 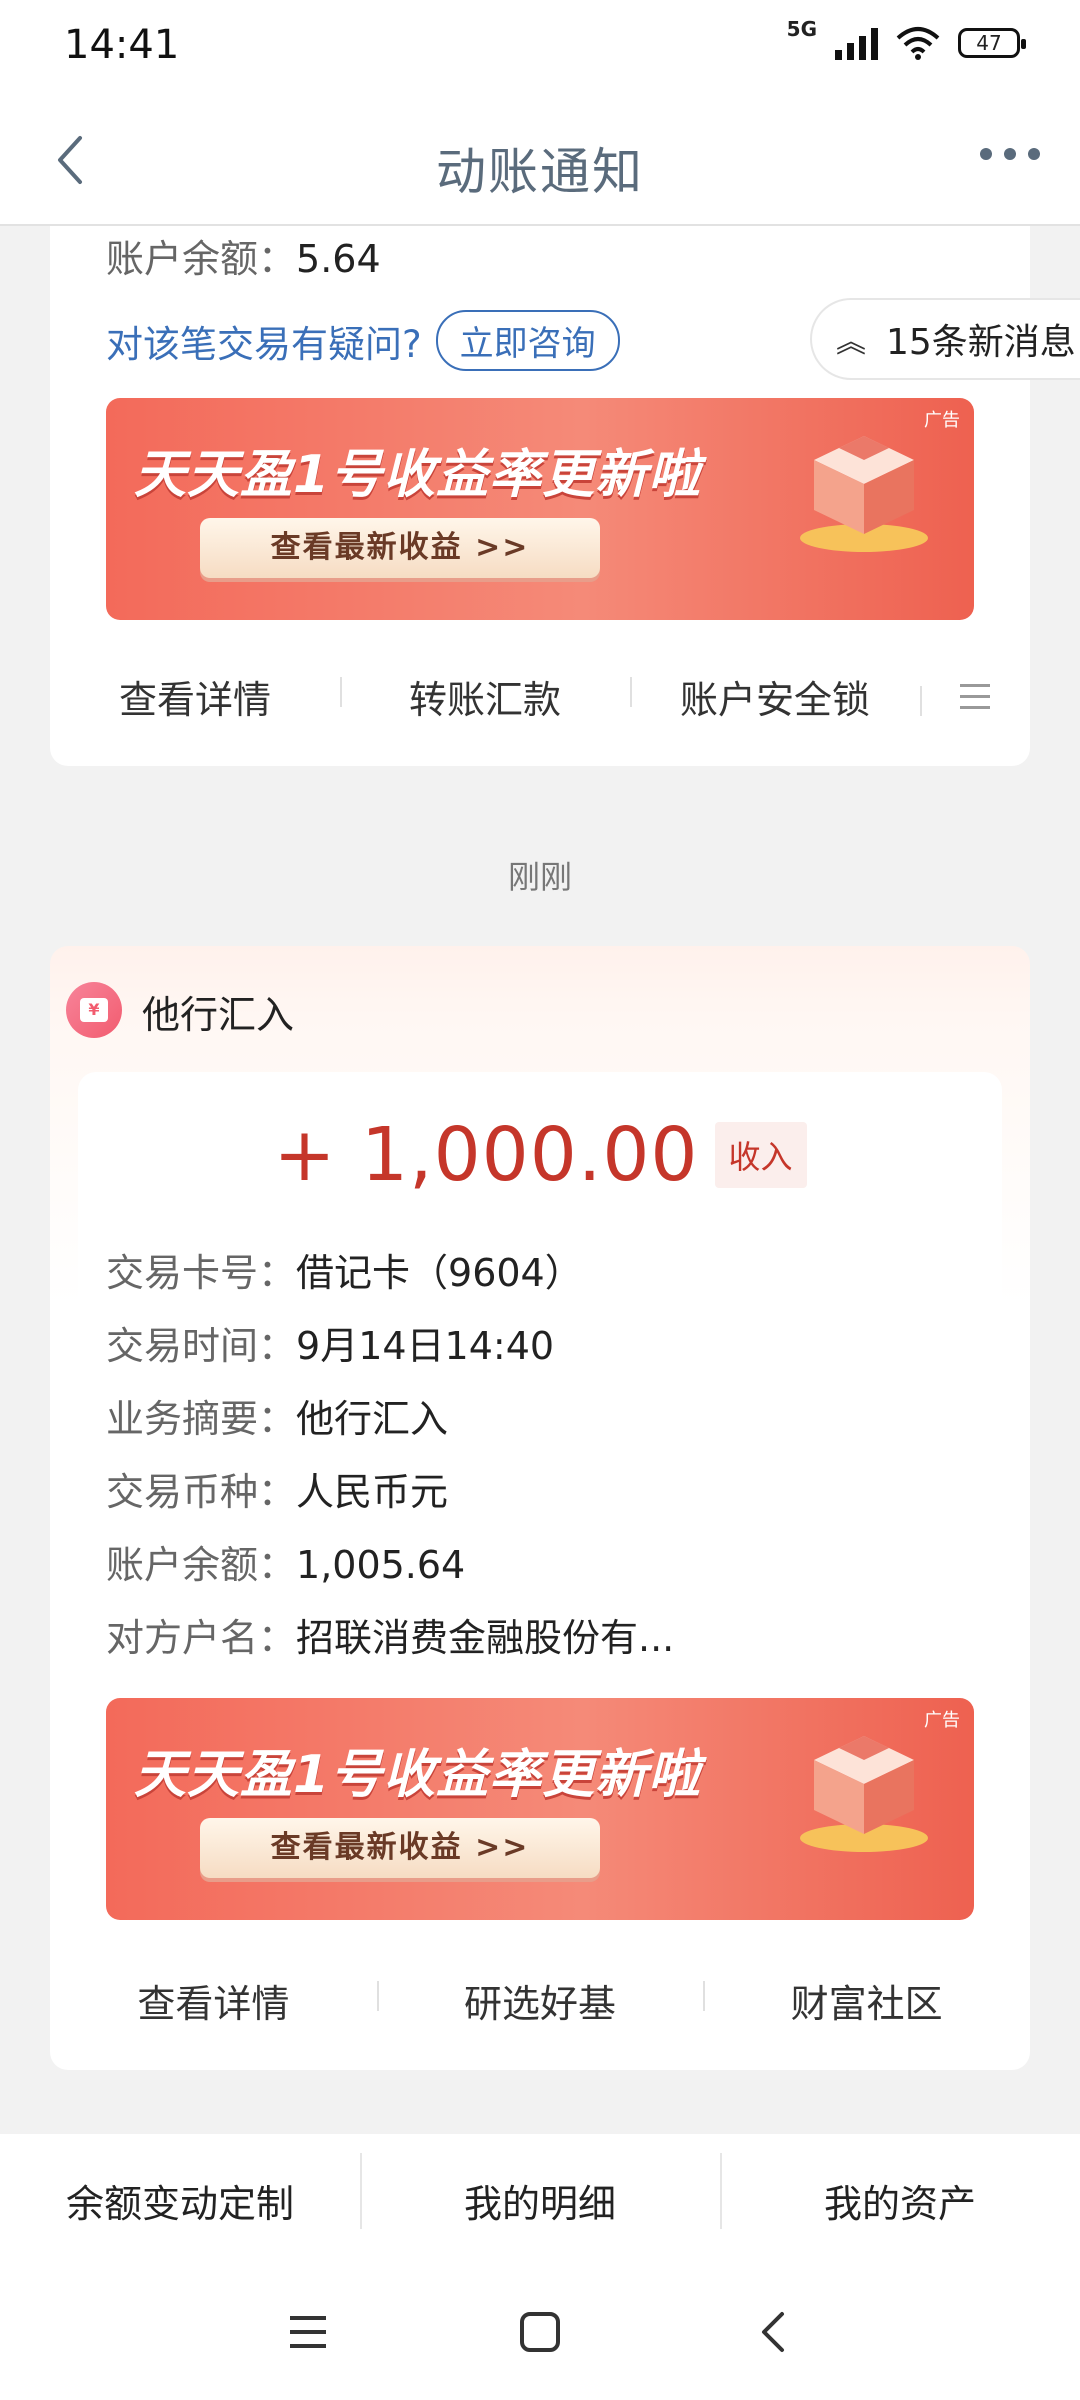 I want to click on consult-button: 立即咨询, so click(x=527, y=340).